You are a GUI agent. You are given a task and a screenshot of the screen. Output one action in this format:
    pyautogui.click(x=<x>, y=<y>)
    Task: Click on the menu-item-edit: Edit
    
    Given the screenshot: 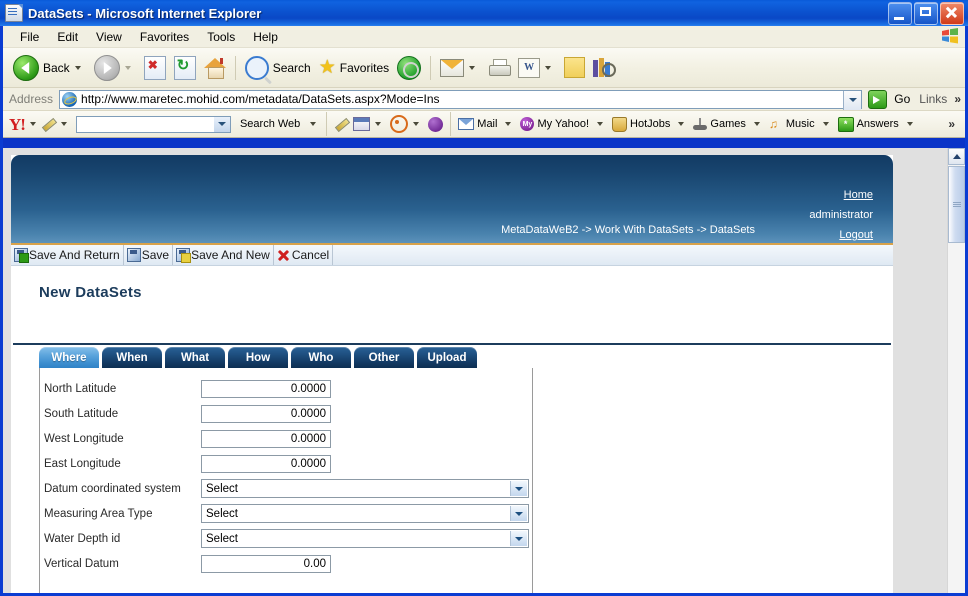 What is the action you would take?
    pyautogui.click(x=67, y=37)
    